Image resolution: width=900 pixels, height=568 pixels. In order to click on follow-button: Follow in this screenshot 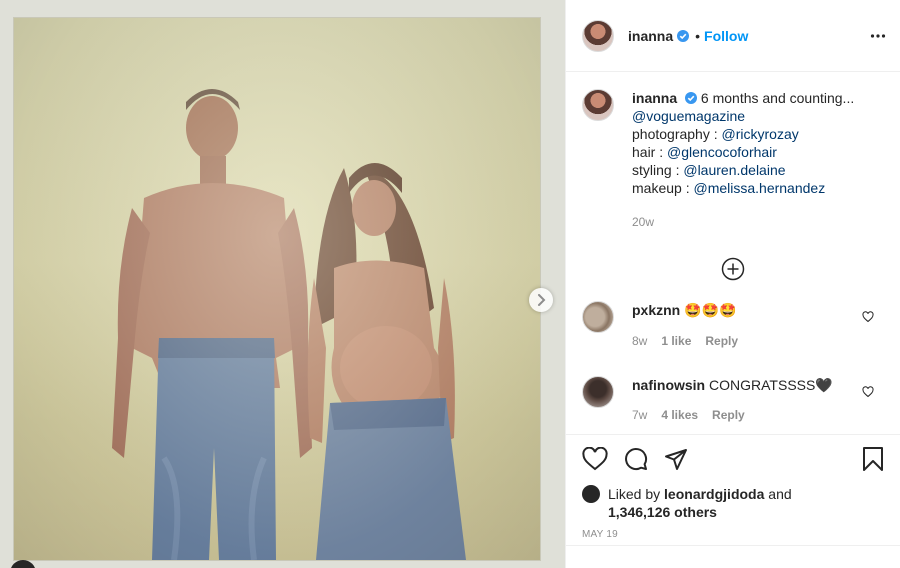, I will do `click(726, 36)`.